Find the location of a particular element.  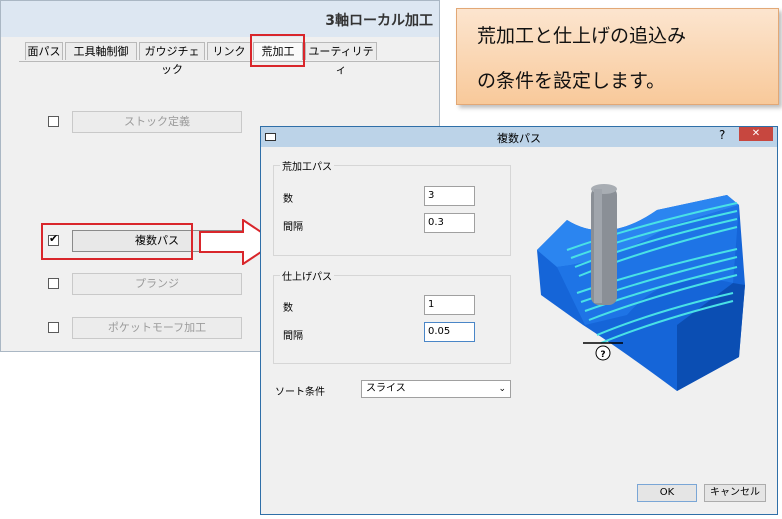

dimension-marker-label: ? is located at coordinates (602, 355).